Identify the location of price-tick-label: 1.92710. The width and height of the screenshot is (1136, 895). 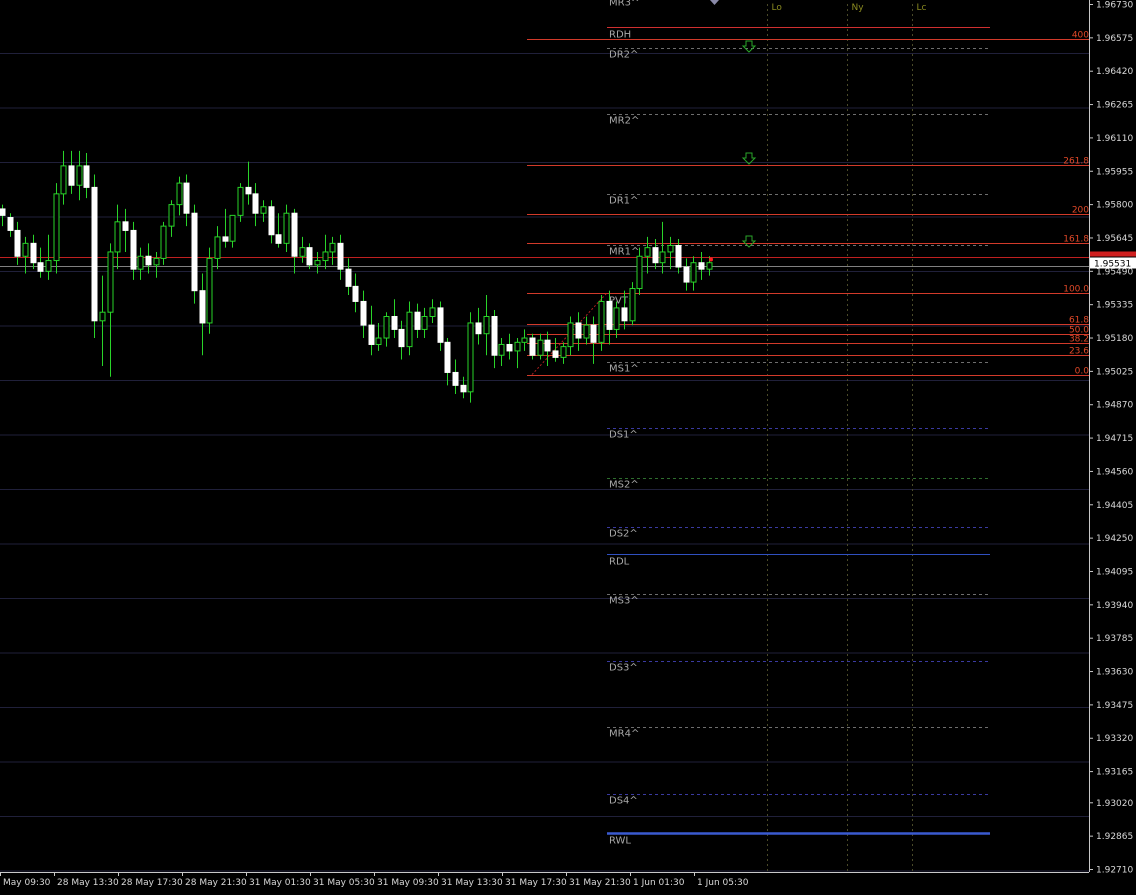
(1114, 871).